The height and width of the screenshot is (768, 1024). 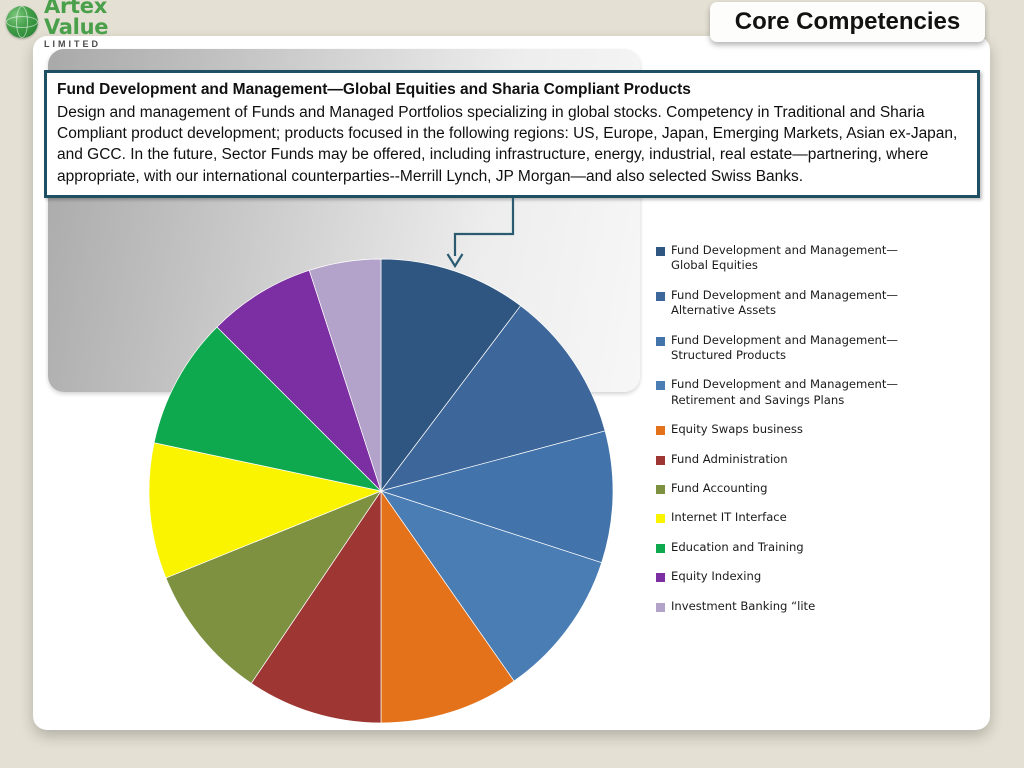 I want to click on legend-item: Equity Indexing, so click(x=816, y=576).